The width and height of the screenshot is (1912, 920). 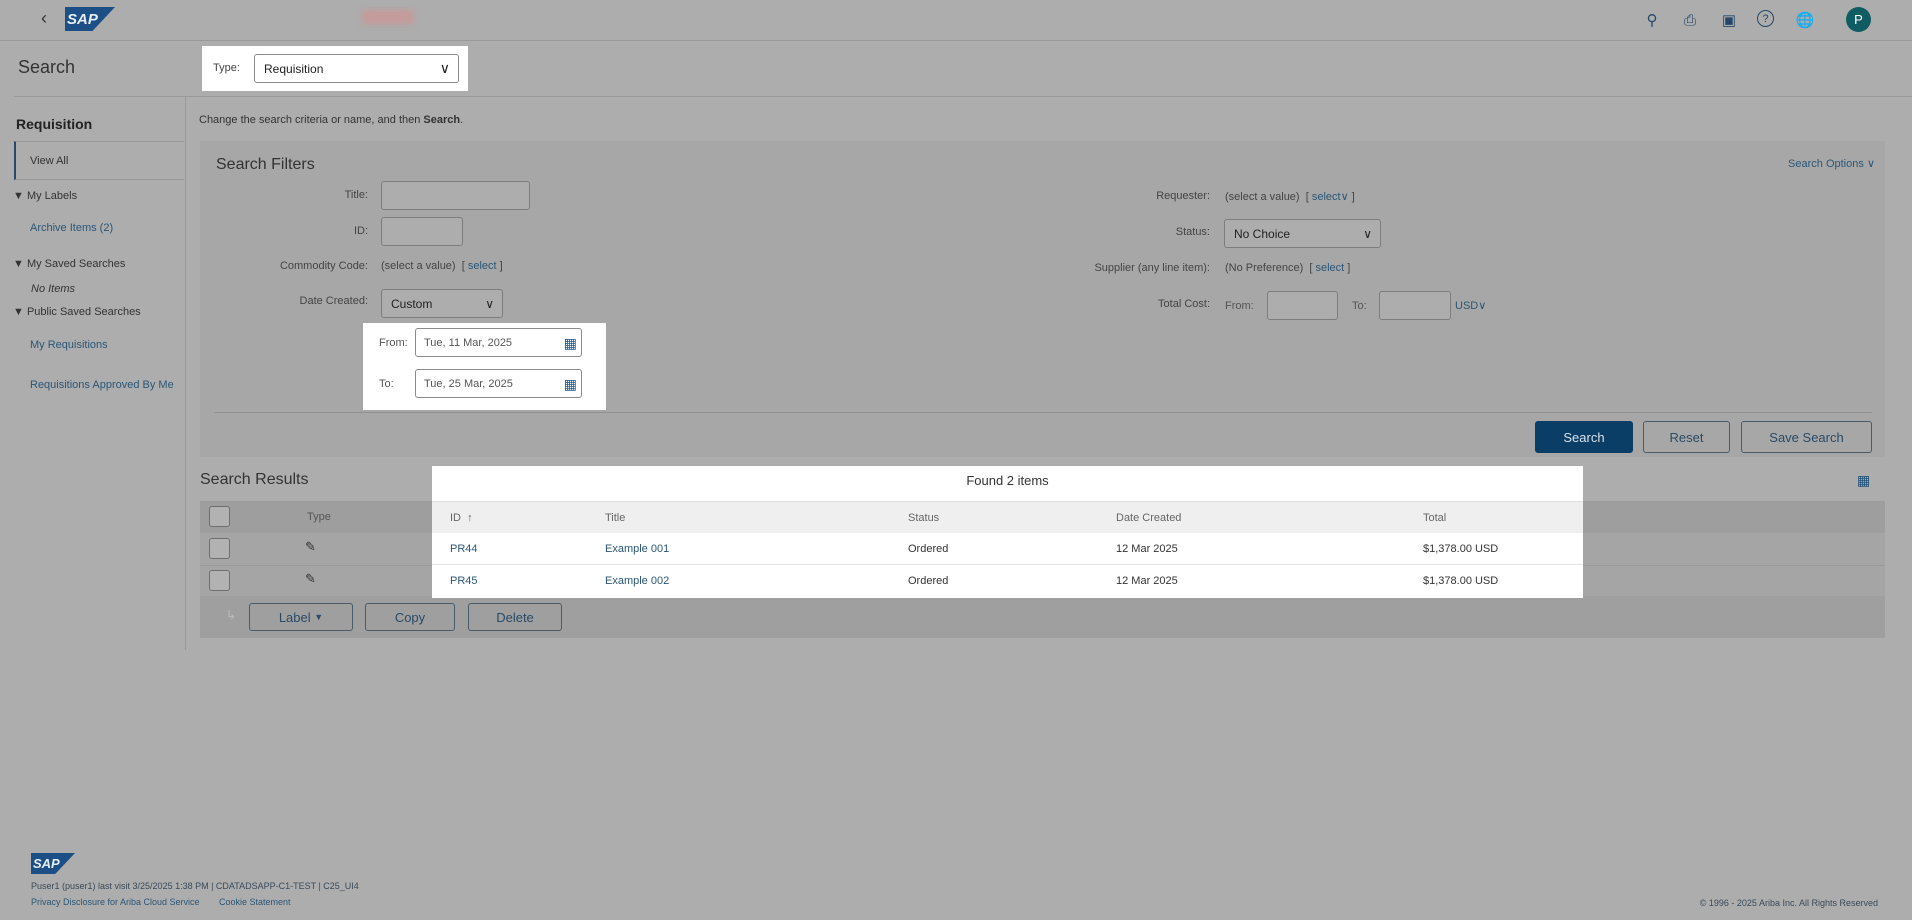 What do you see at coordinates (52, 196) in the screenshot?
I see `my-labels-label: My Labels` at bounding box center [52, 196].